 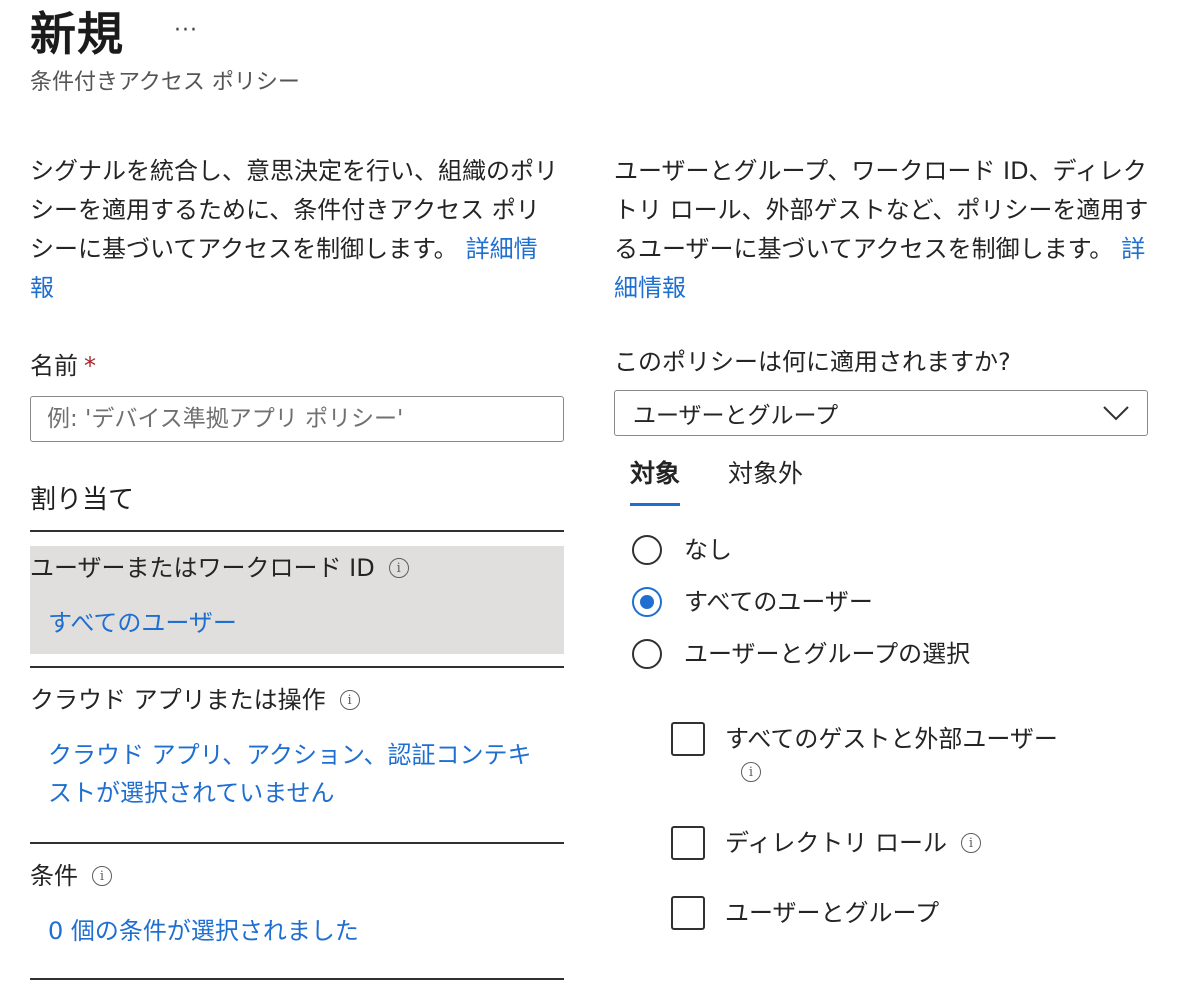 I want to click on radio-label: なし, so click(x=708, y=550).